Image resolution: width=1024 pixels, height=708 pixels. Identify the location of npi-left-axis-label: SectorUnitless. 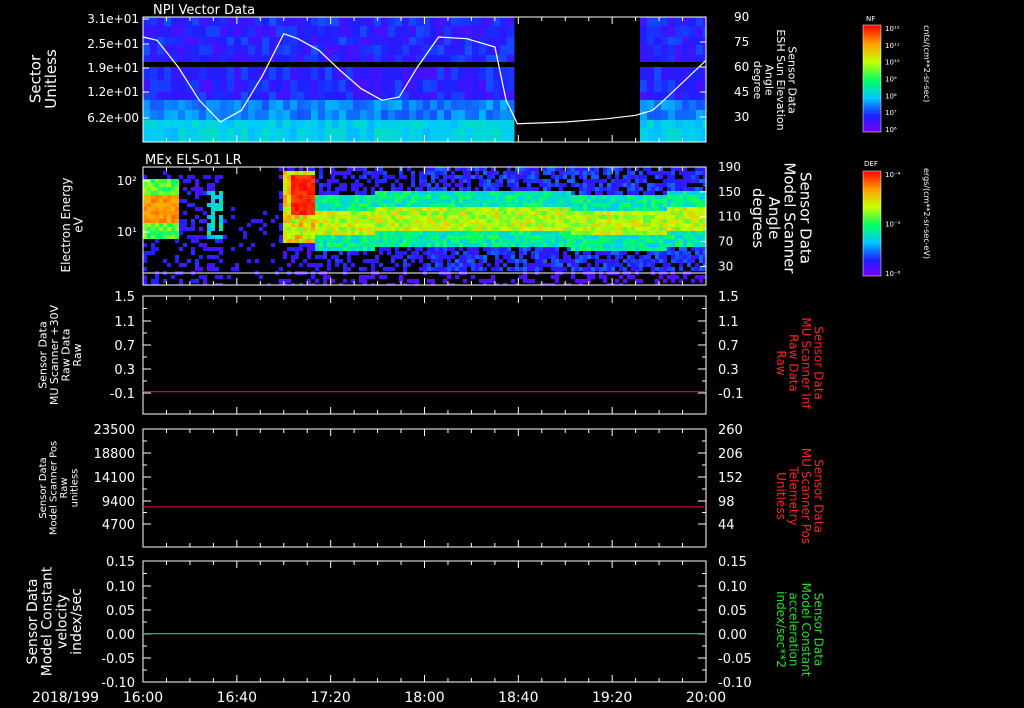
(43, 79).